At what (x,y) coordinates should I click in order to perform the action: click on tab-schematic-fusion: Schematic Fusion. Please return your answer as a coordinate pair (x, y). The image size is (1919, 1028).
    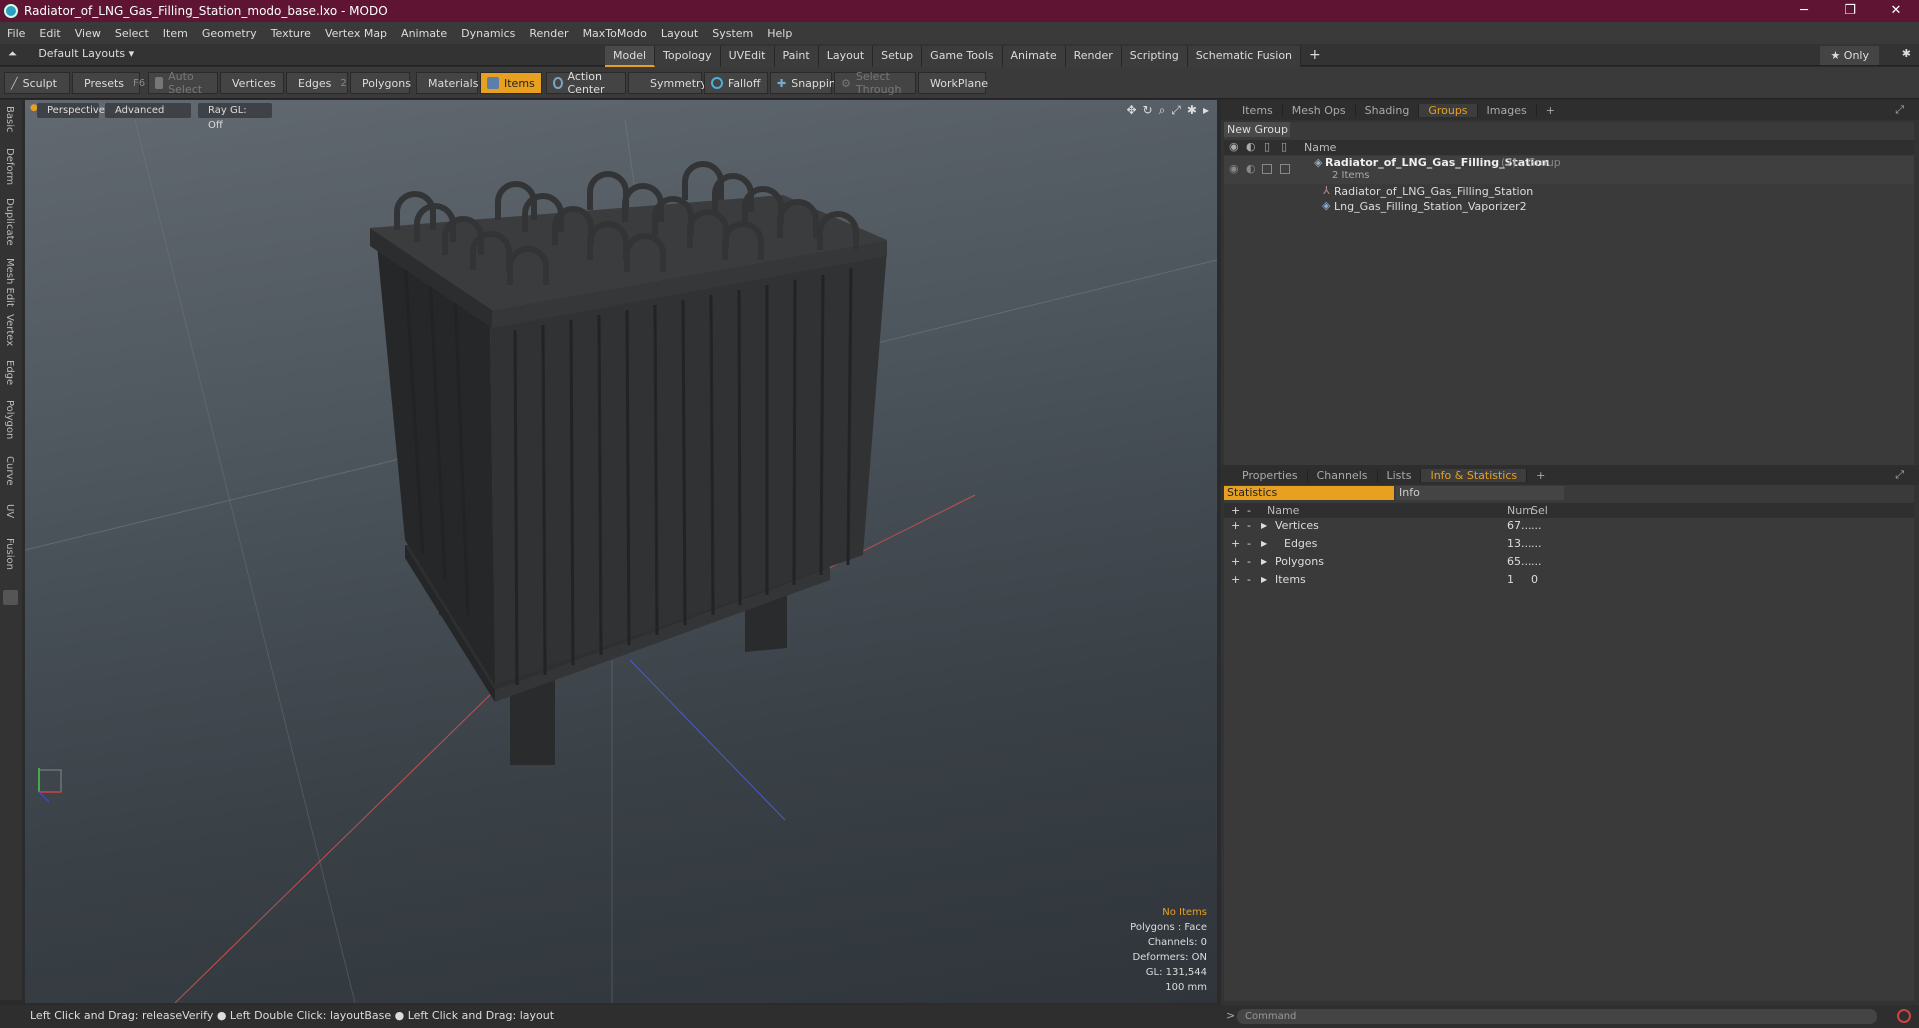
    Looking at the image, I should click on (1244, 56).